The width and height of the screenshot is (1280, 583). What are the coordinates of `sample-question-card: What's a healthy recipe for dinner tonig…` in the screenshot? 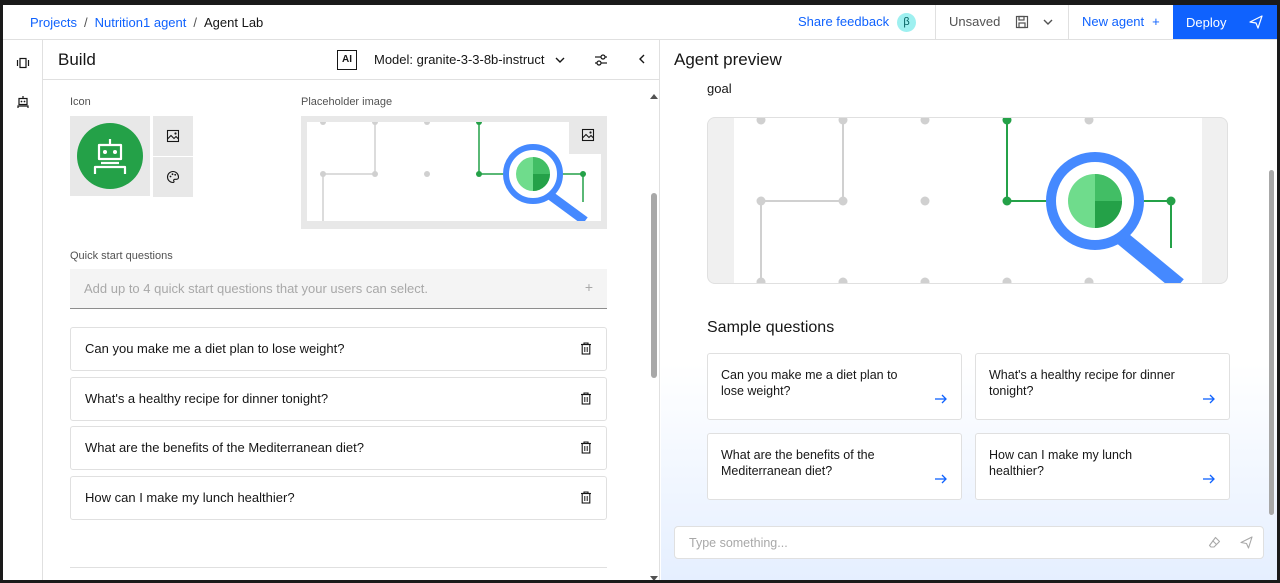 It's located at (1102, 386).